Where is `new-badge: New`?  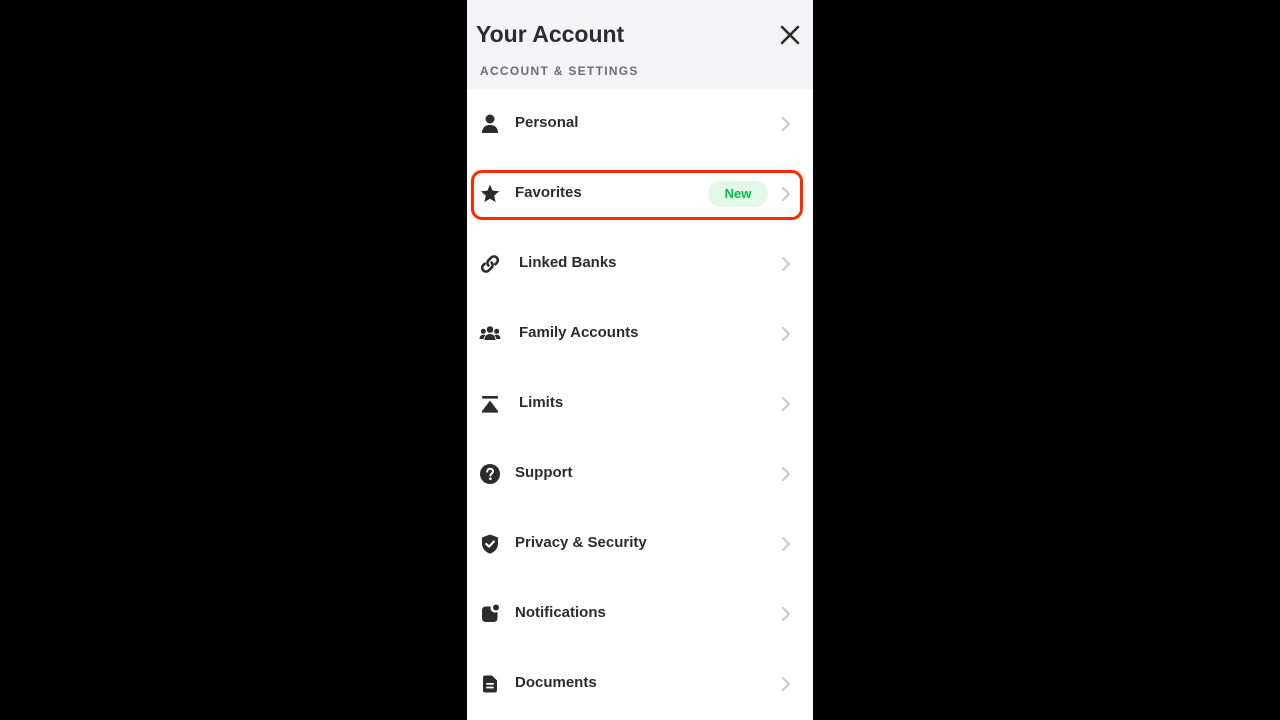
new-badge: New is located at coordinates (738, 194).